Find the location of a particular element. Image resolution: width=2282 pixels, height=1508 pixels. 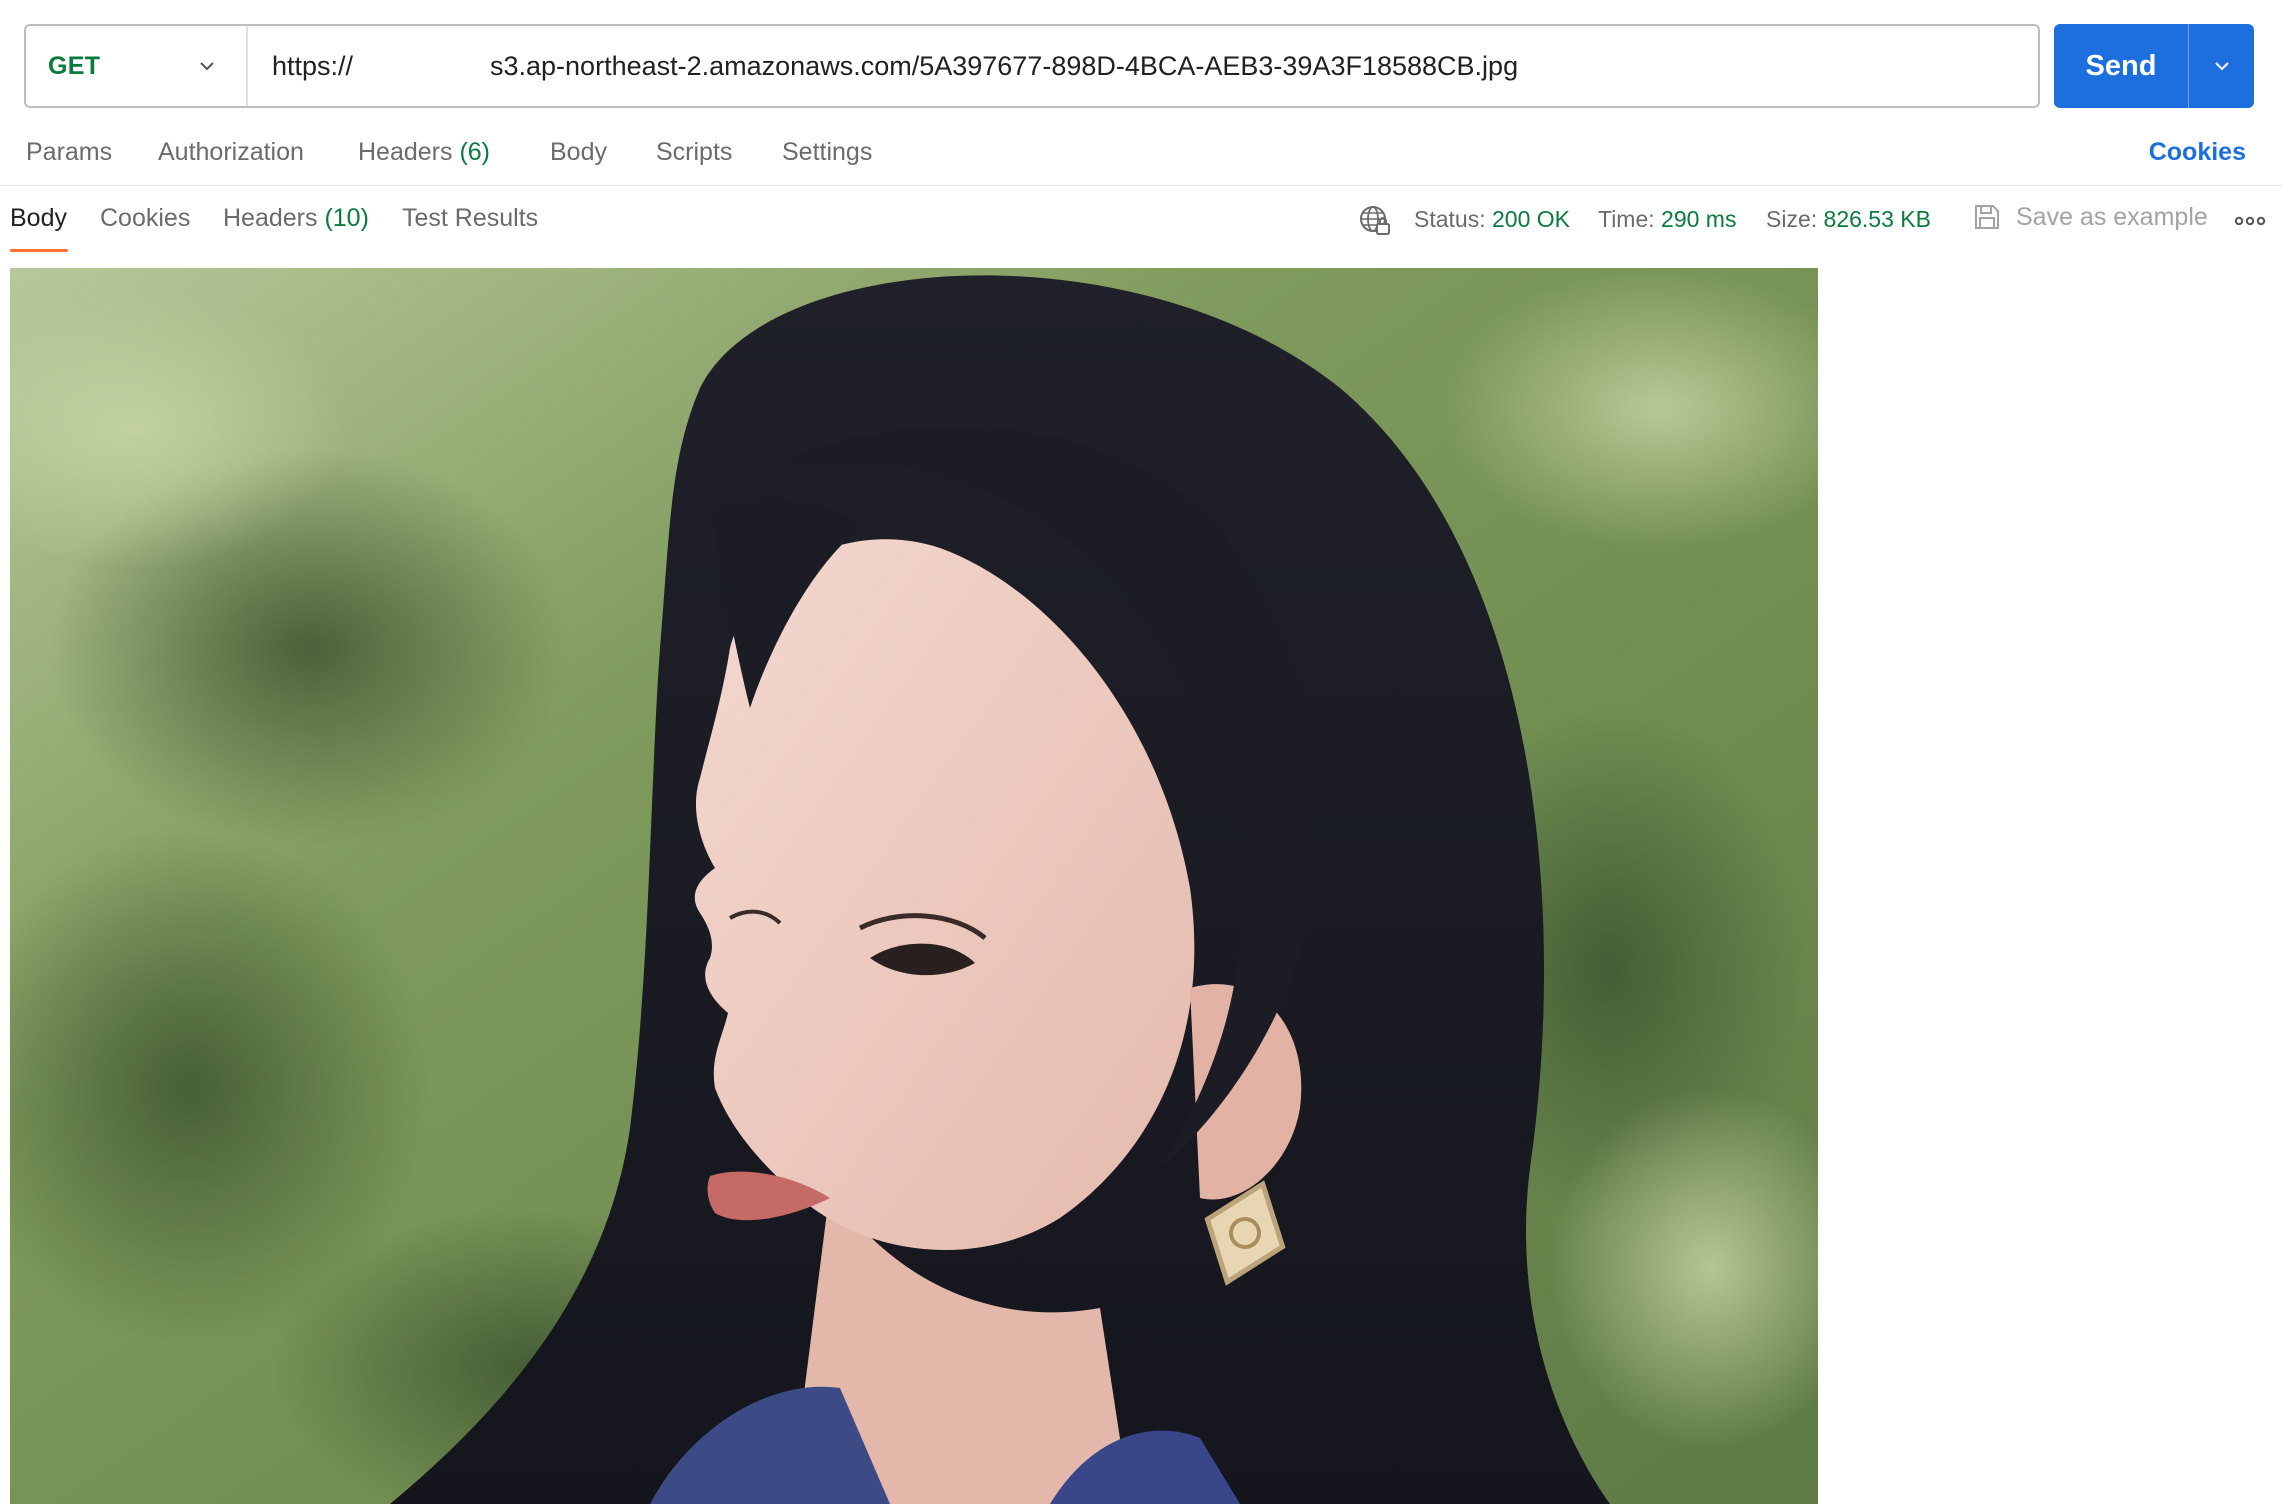

time-readout: Time: 290 ms is located at coordinates (1667, 219).